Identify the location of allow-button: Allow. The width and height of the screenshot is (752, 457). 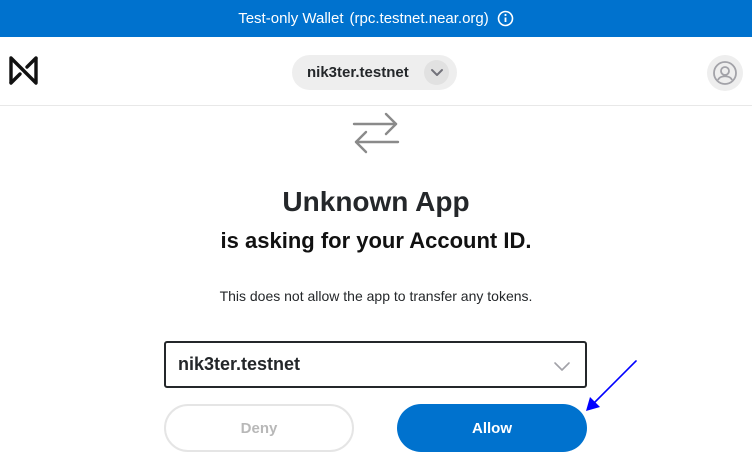
(492, 428).